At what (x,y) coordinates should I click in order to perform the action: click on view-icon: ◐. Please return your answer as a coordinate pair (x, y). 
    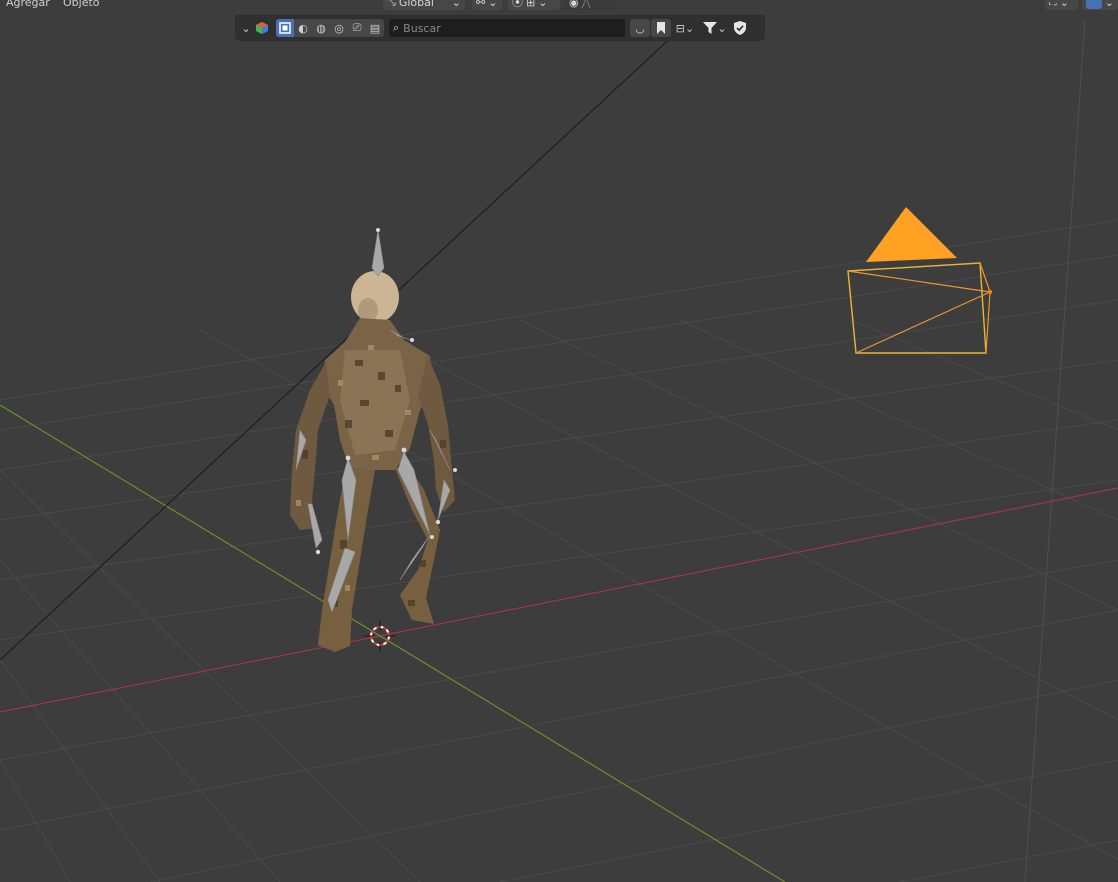
    Looking at the image, I should click on (303, 28).